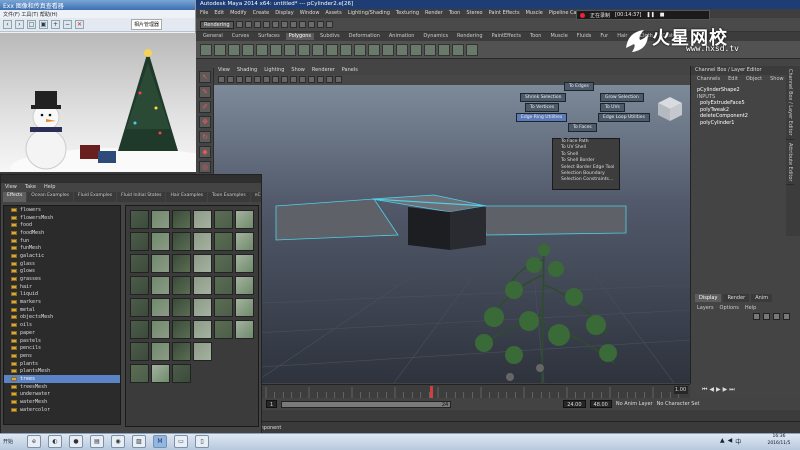 This screenshot has width=800, height=450. Describe the element at coordinates (62, 264) in the screenshot. I see `folder-item: glass` at that location.